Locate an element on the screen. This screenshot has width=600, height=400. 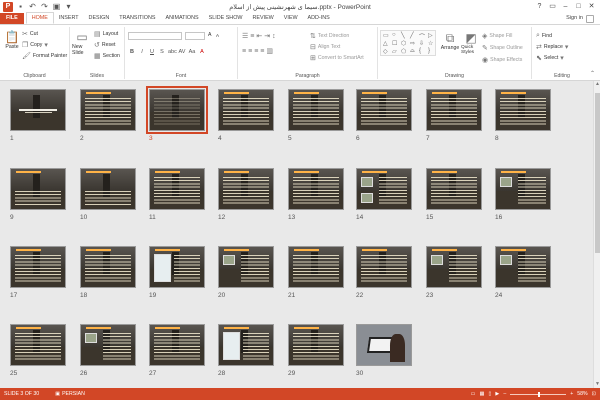
layout-button: ▤ Layout is located at coordinates (106, 34).